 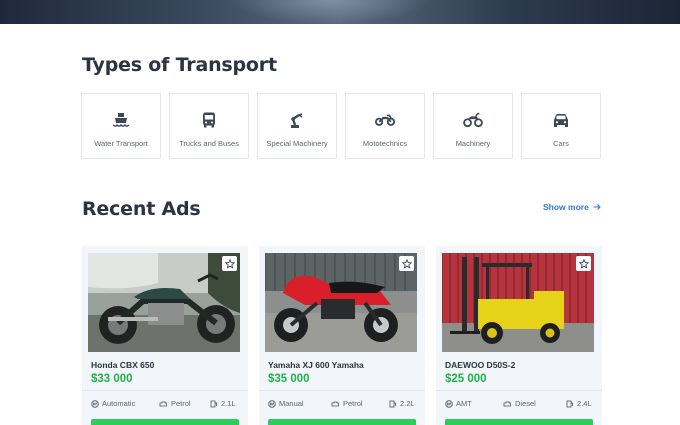 I want to click on ad-card: DAEWOO D50S-2 $25 000 AMT Diesel 2.4L, so click(x=519, y=335).